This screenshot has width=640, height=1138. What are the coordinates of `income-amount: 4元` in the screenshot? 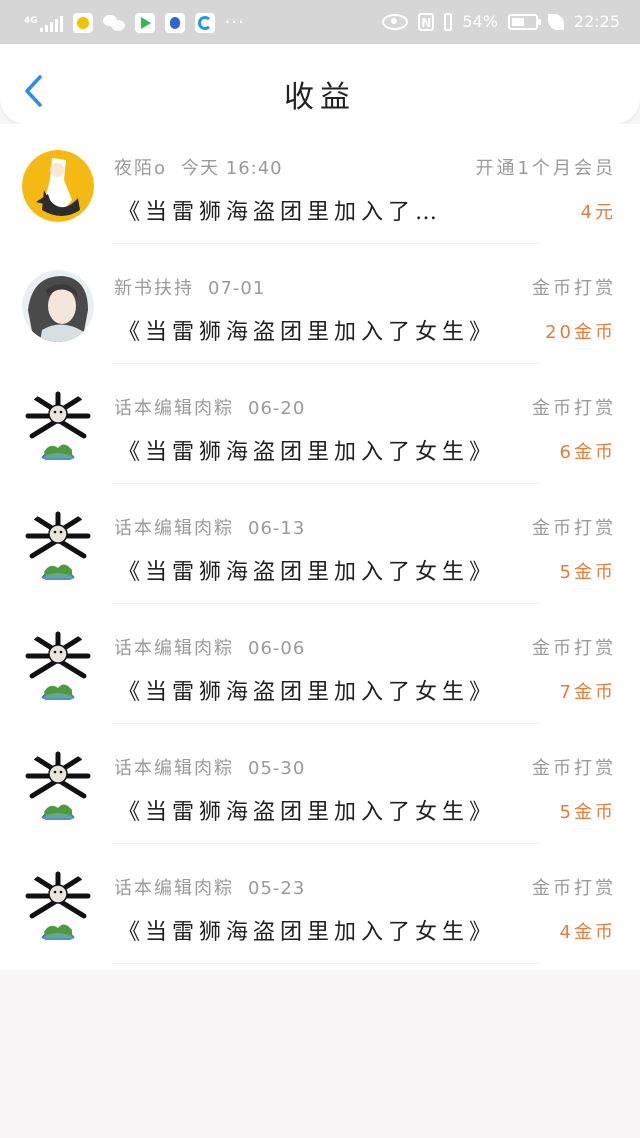 It's located at (598, 212).